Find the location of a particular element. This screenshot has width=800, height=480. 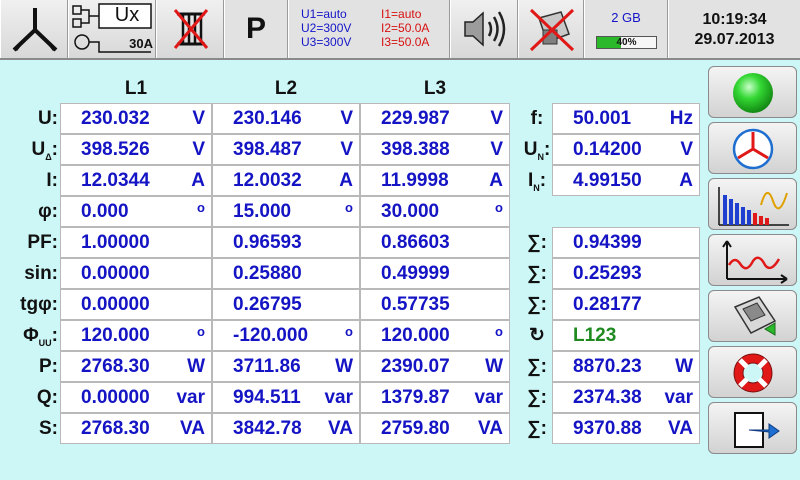

side-value: 0.28177 is located at coordinates (607, 304).